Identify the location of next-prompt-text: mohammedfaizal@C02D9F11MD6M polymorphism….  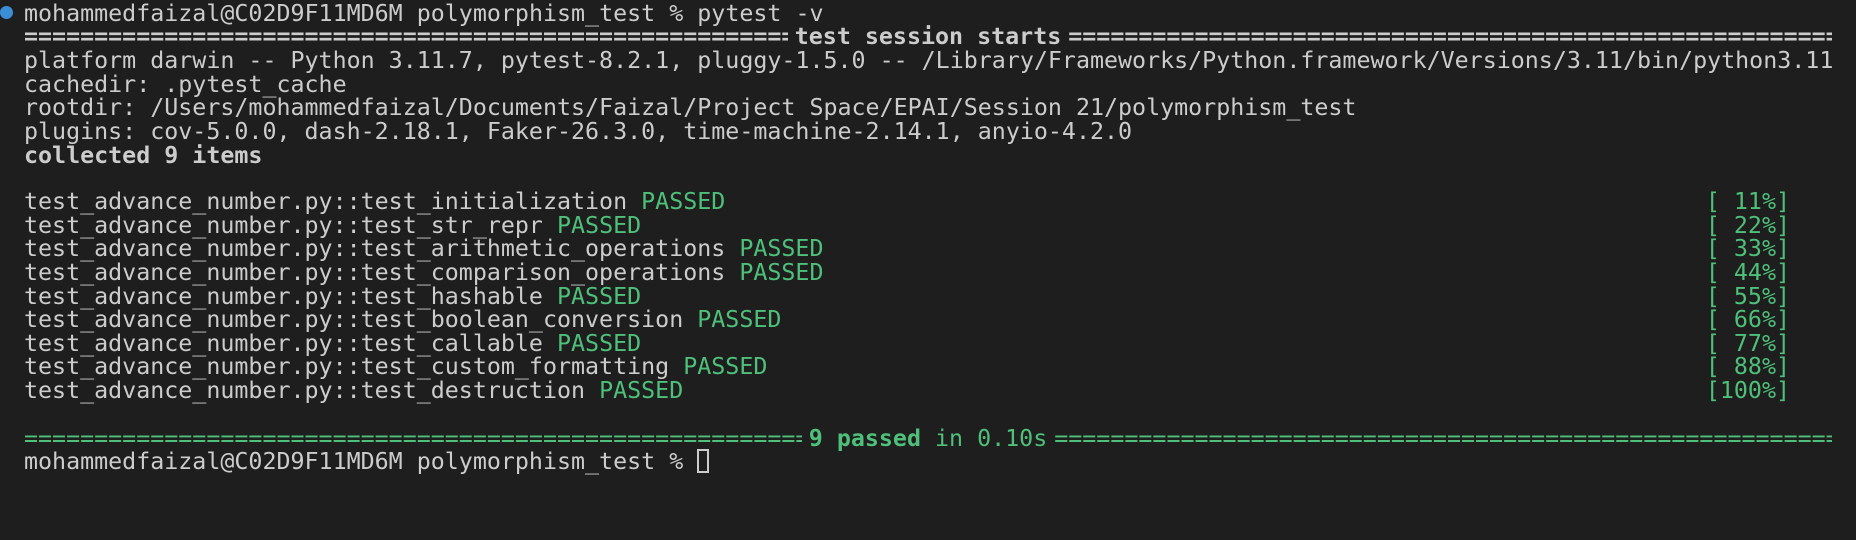
(361, 461).